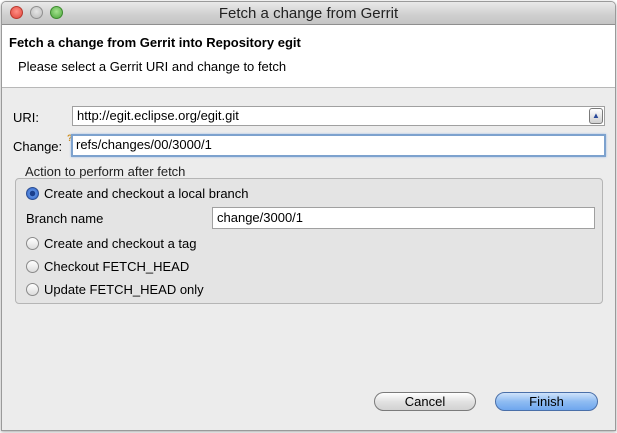  What do you see at coordinates (38, 146) in the screenshot?
I see `change-label: Change:` at bounding box center [38, 146].